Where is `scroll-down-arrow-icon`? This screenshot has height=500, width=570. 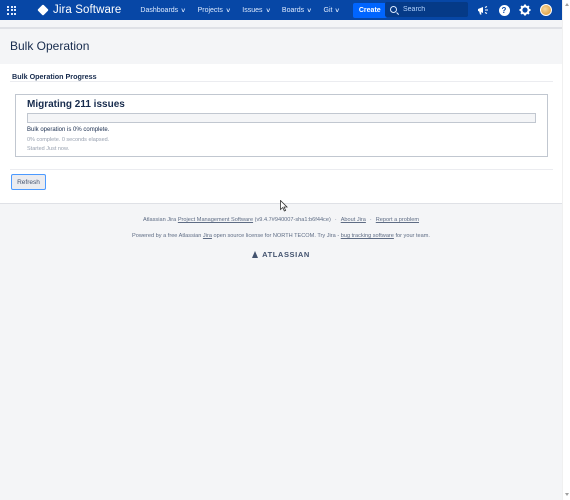
scroll-down-arrow-icon is located at coordinates (567, 494).